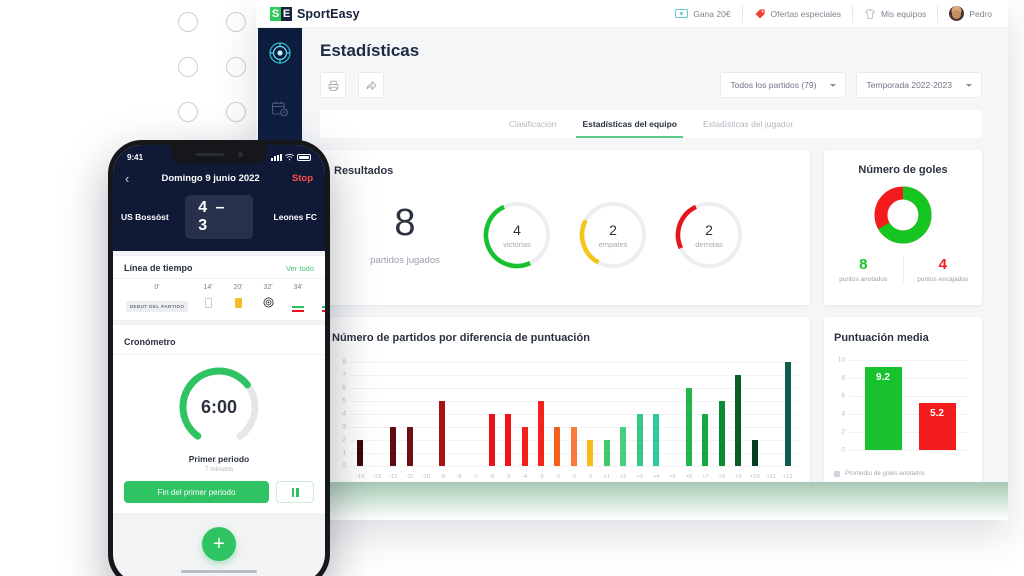 The width and height of the screenshot is (1024, 576). I want to click on bar-series, so click(574, 414).